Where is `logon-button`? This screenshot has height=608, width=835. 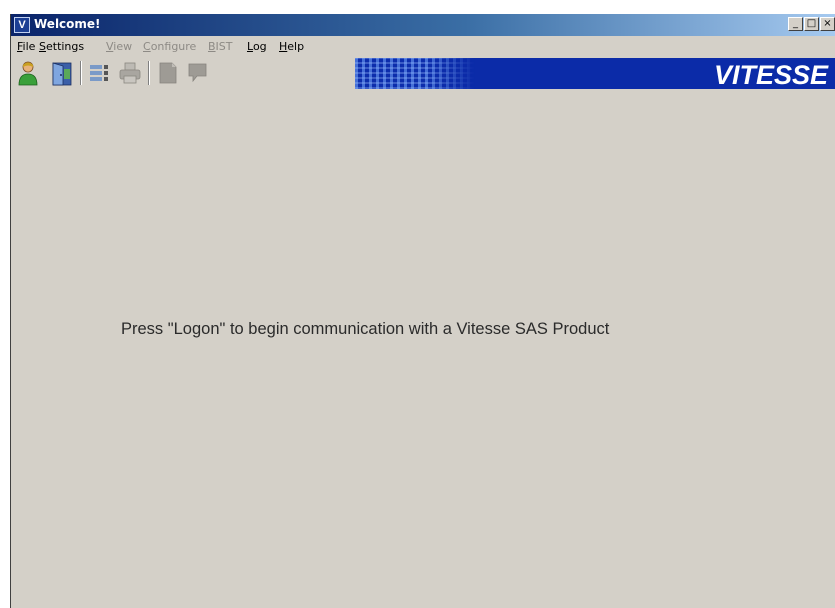
logon-button is located at coordinates (28, 73).